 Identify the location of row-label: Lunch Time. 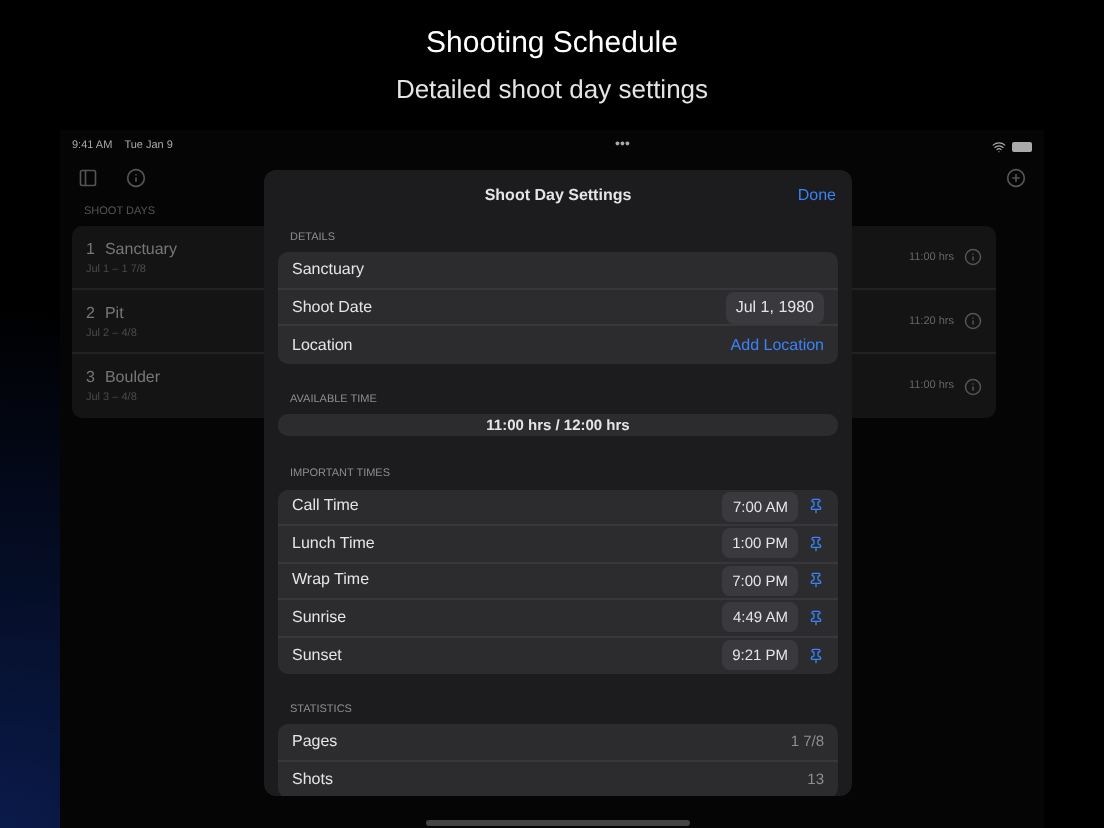
(333, 543).